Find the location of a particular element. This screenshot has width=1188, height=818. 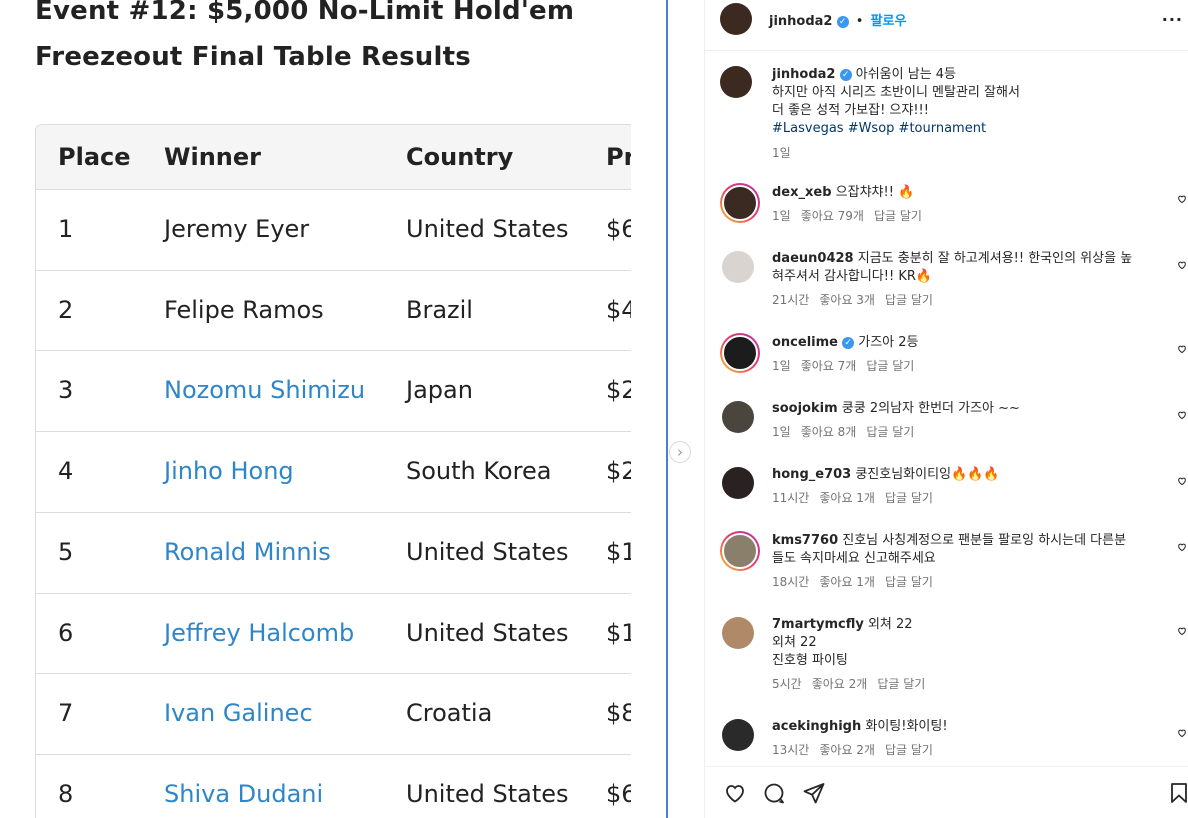

verified-badge-icon: ✓ is located at coordinates (845, 74).